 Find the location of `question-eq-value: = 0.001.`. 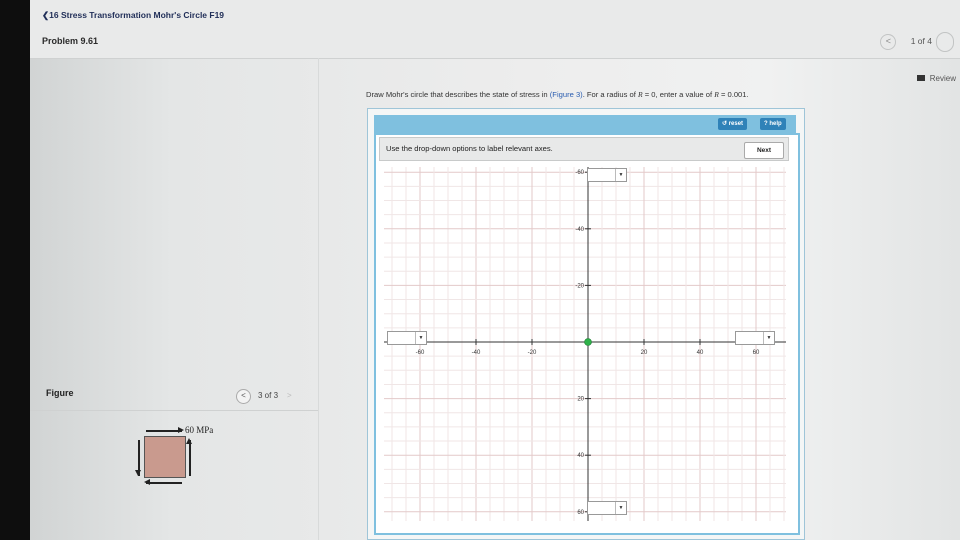

question-eq-value: = 0.001. is located at coordinates (733, 94).